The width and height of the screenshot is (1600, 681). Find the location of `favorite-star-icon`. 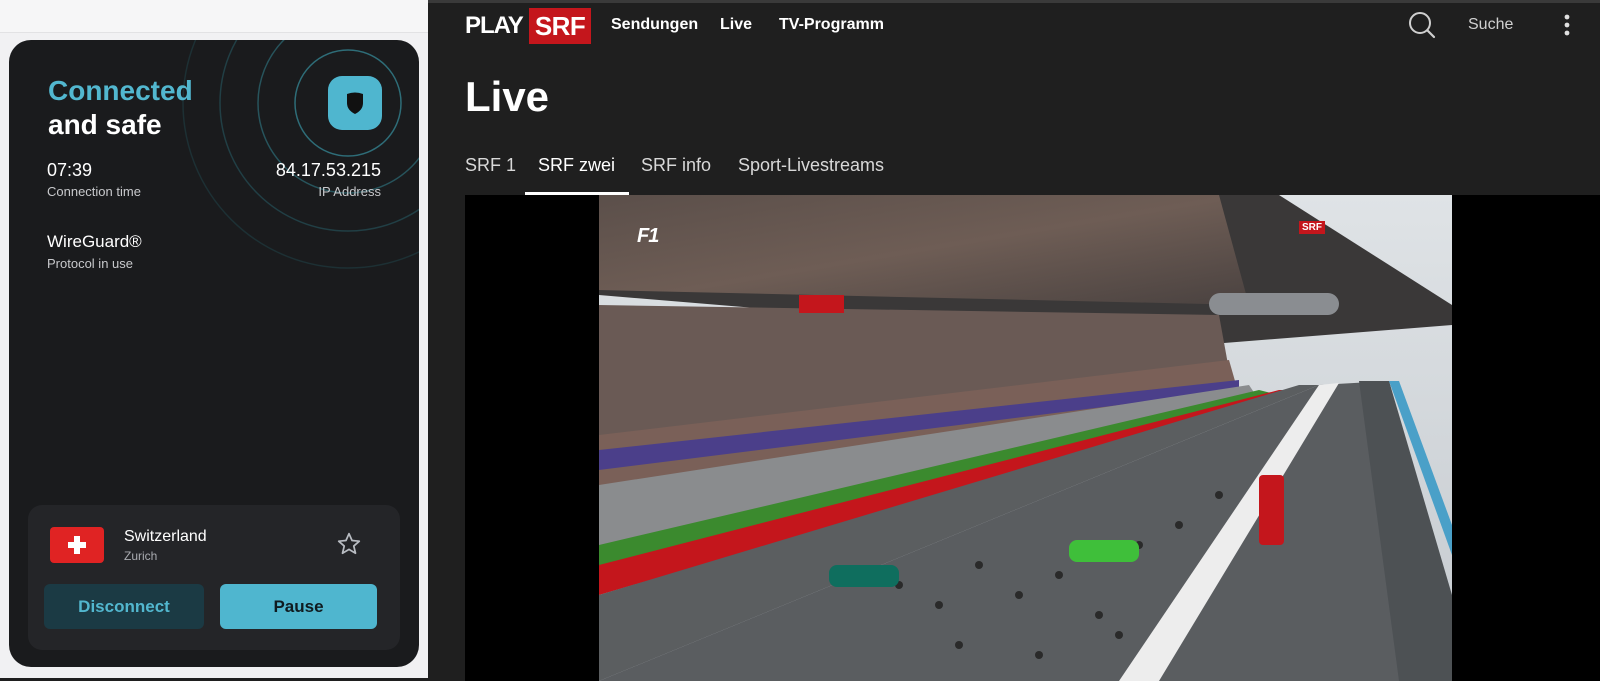

favorite-star-icon is located at coordinates (349, 544).